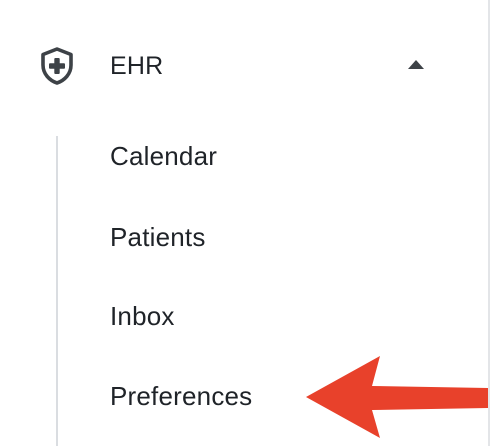 Image resolution: width=490 pixels, height=446 pixels. What do you see at coordinates (57, 66) in the screenshot?
I see `shield-plus-icon` at bounding box center [57, 66].